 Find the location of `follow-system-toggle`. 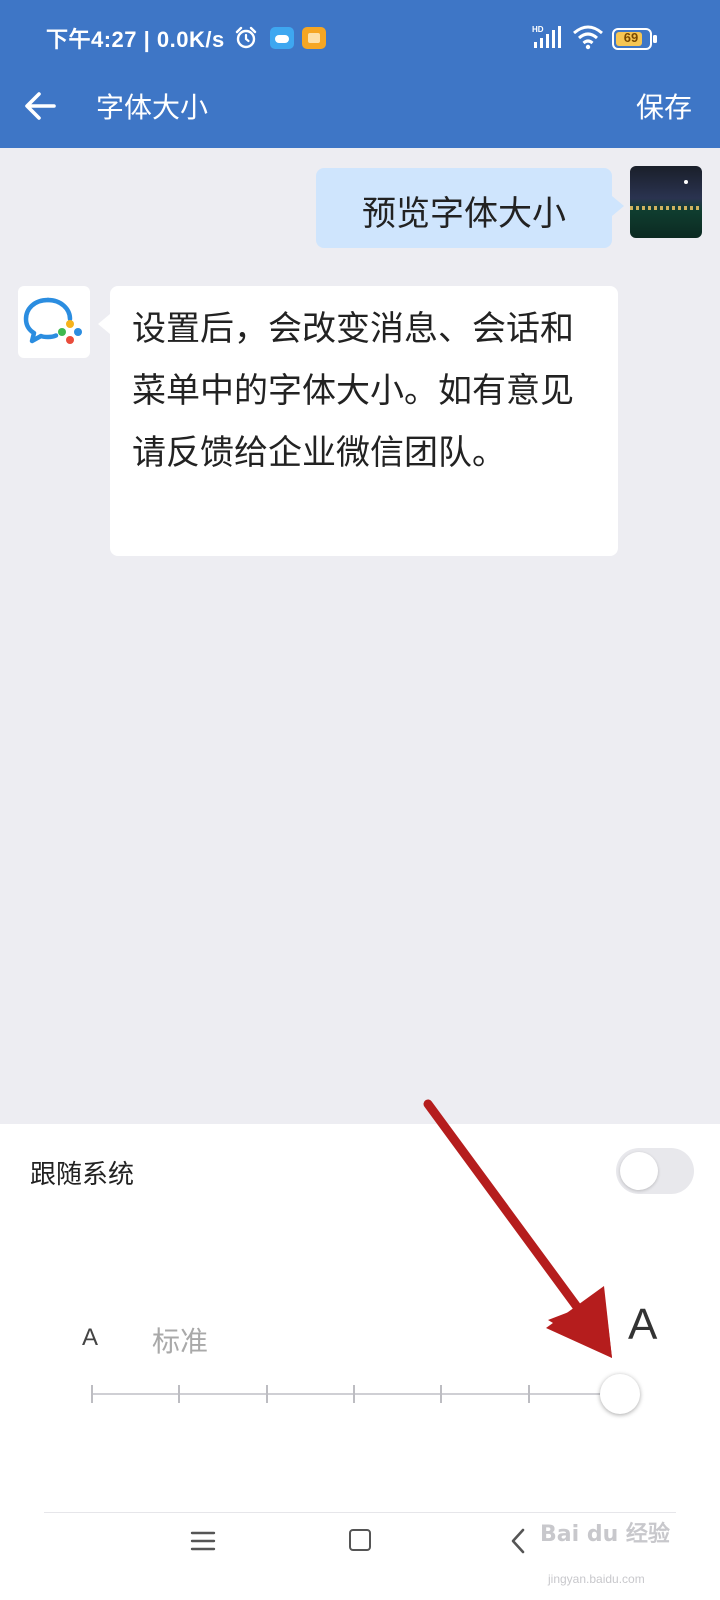

follow-system-toggle is located at coordinates (655, 1171).